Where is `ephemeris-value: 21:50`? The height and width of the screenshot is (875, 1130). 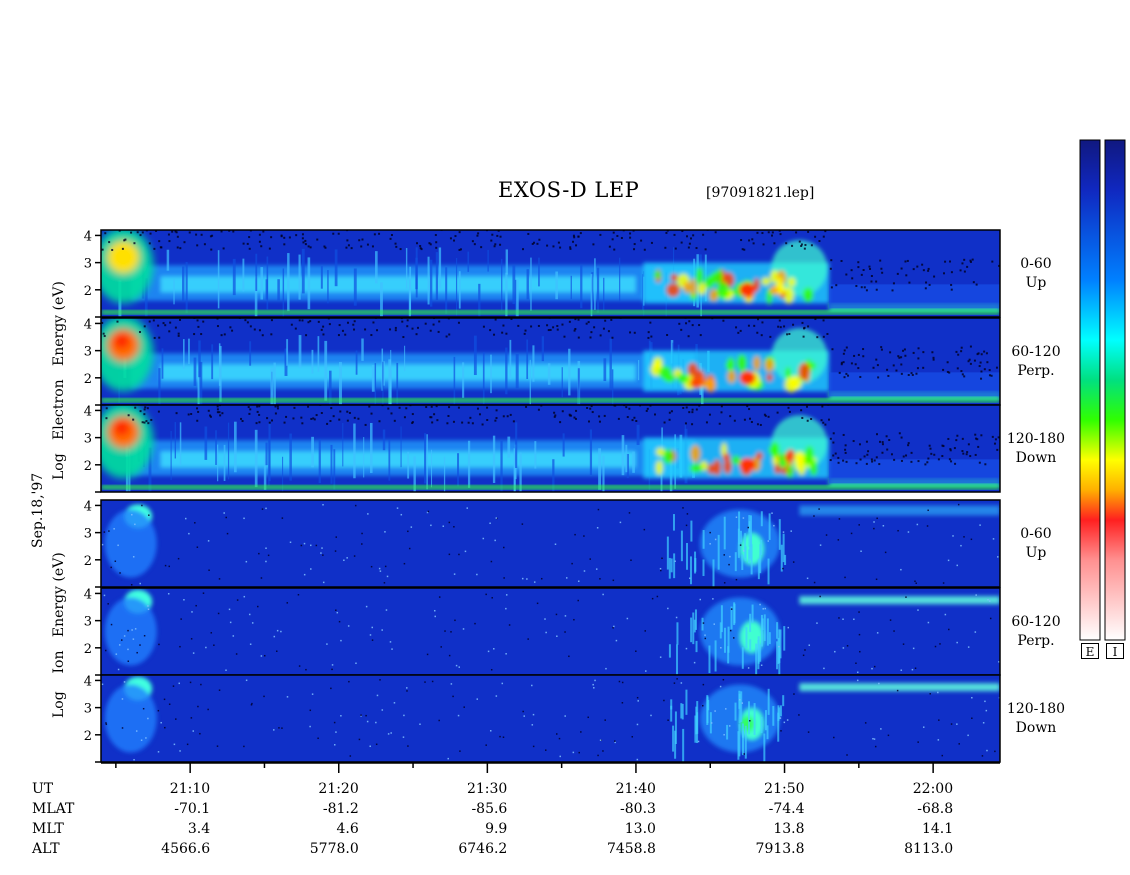
ephemeris-value: 21:50 is located at coordinates (784, 789).